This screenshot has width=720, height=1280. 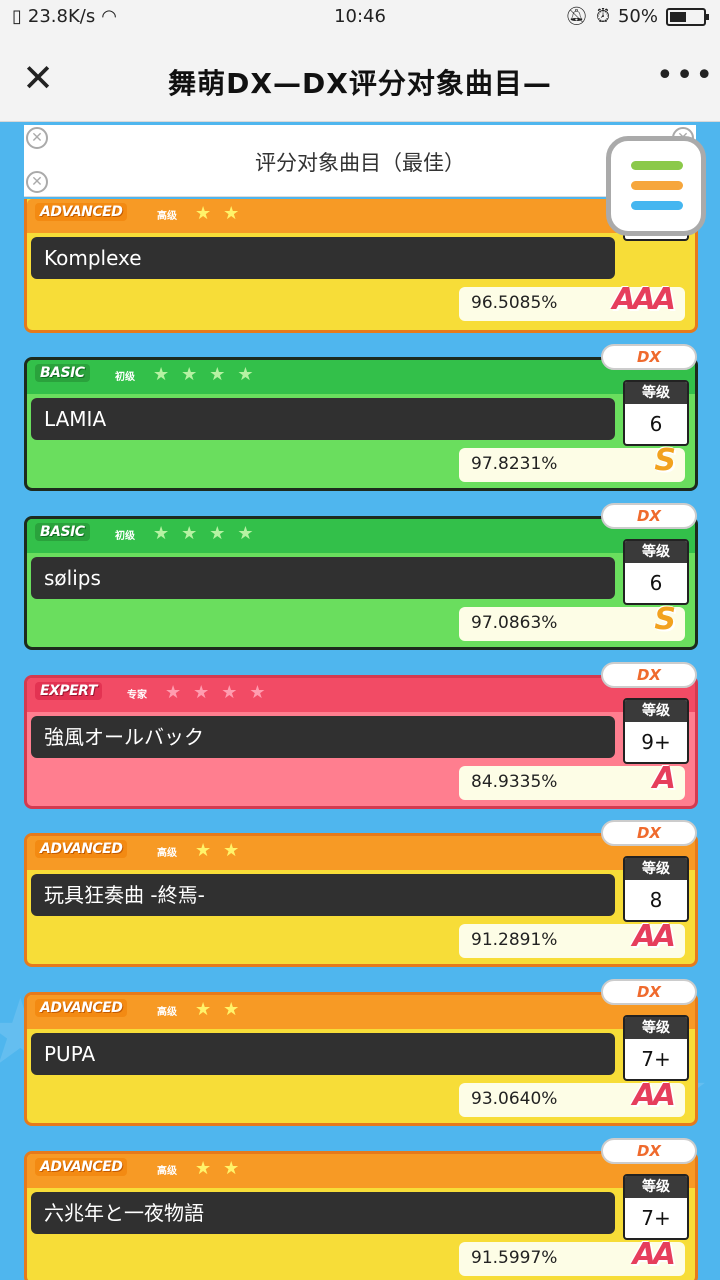 I want to click on mute-icon: 🔕︎, so click(x=576, y=16).